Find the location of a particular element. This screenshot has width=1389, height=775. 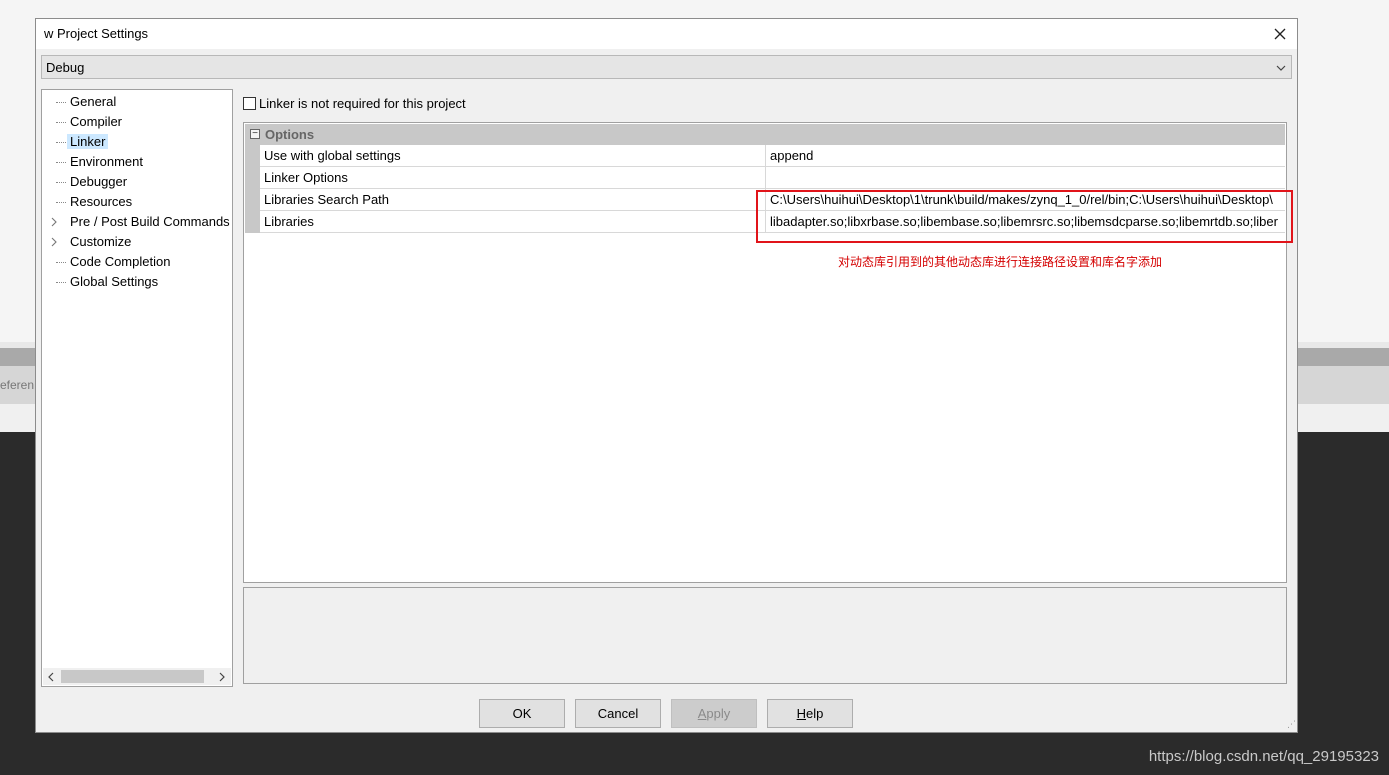

grid-row-margin is located at coordinates (252, 189).